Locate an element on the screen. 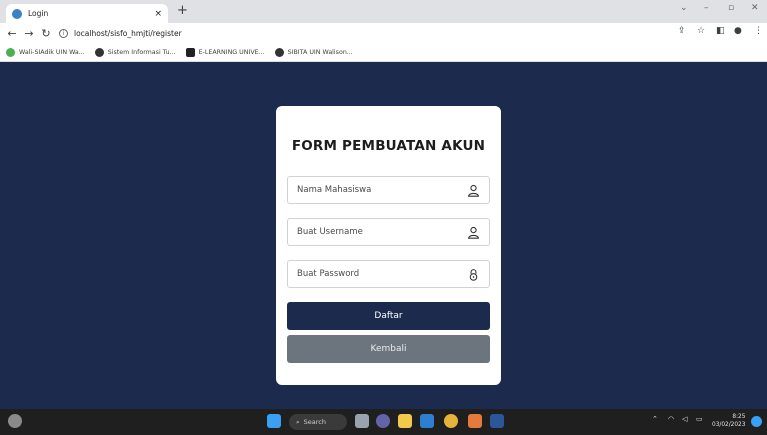  taskbar-search: ⌕ Search is located at coordinates (318, 422).